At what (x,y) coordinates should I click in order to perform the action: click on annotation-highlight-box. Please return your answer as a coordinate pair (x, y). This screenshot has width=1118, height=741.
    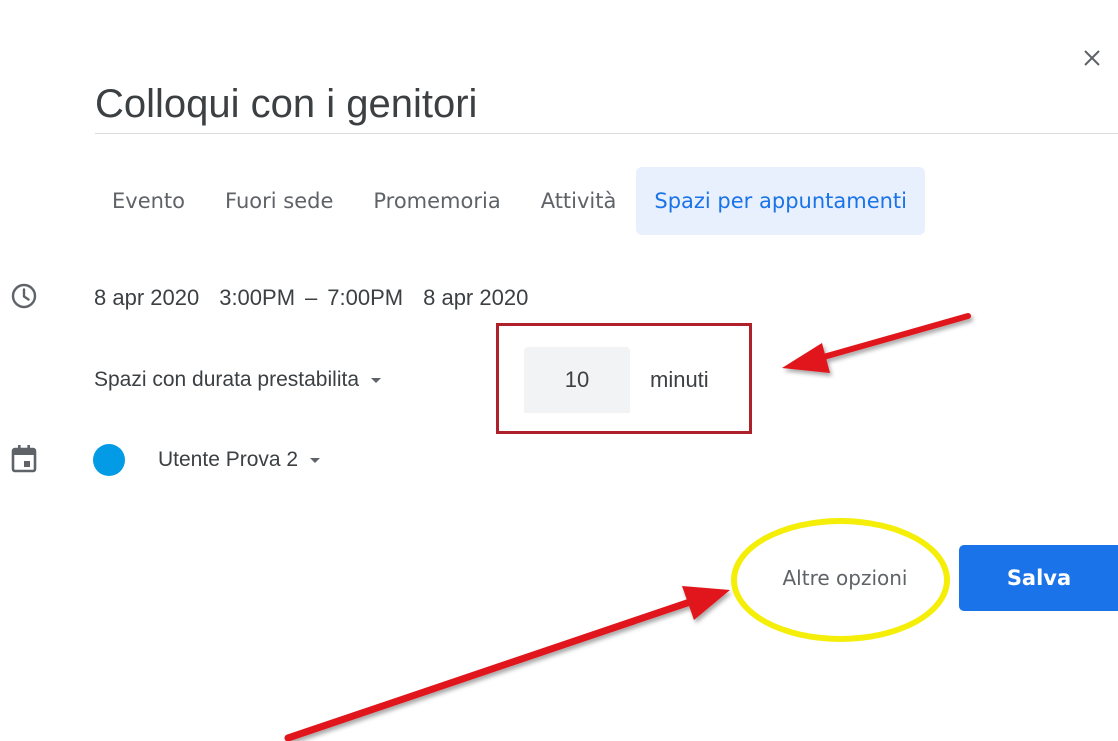
    Looking at the image, I should click on (624, 378).